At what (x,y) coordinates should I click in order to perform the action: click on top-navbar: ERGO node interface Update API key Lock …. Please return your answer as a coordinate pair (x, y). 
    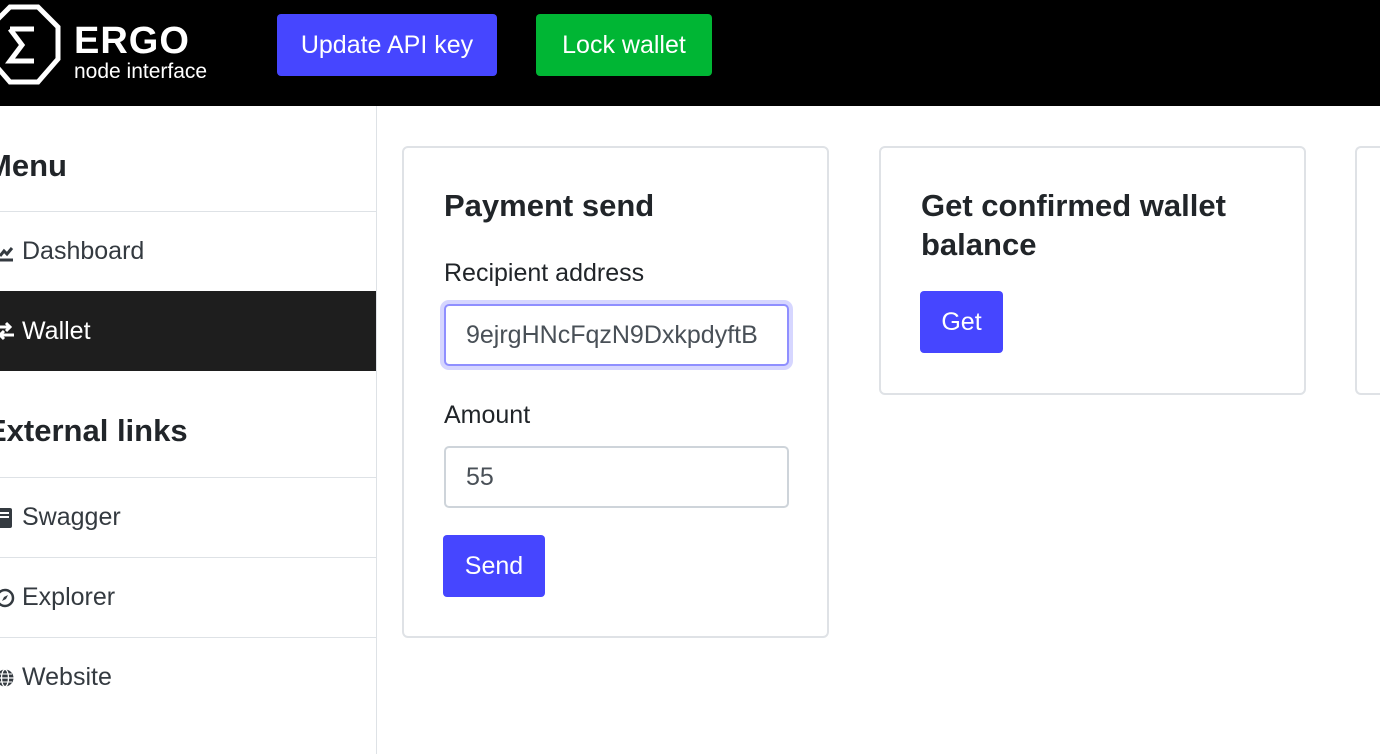
    Looking at the image, I should click on (690, 53).